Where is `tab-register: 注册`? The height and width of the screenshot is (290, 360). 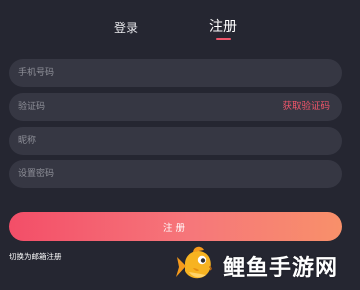
tab-register: 注册 is located at coordinates (223, 26).